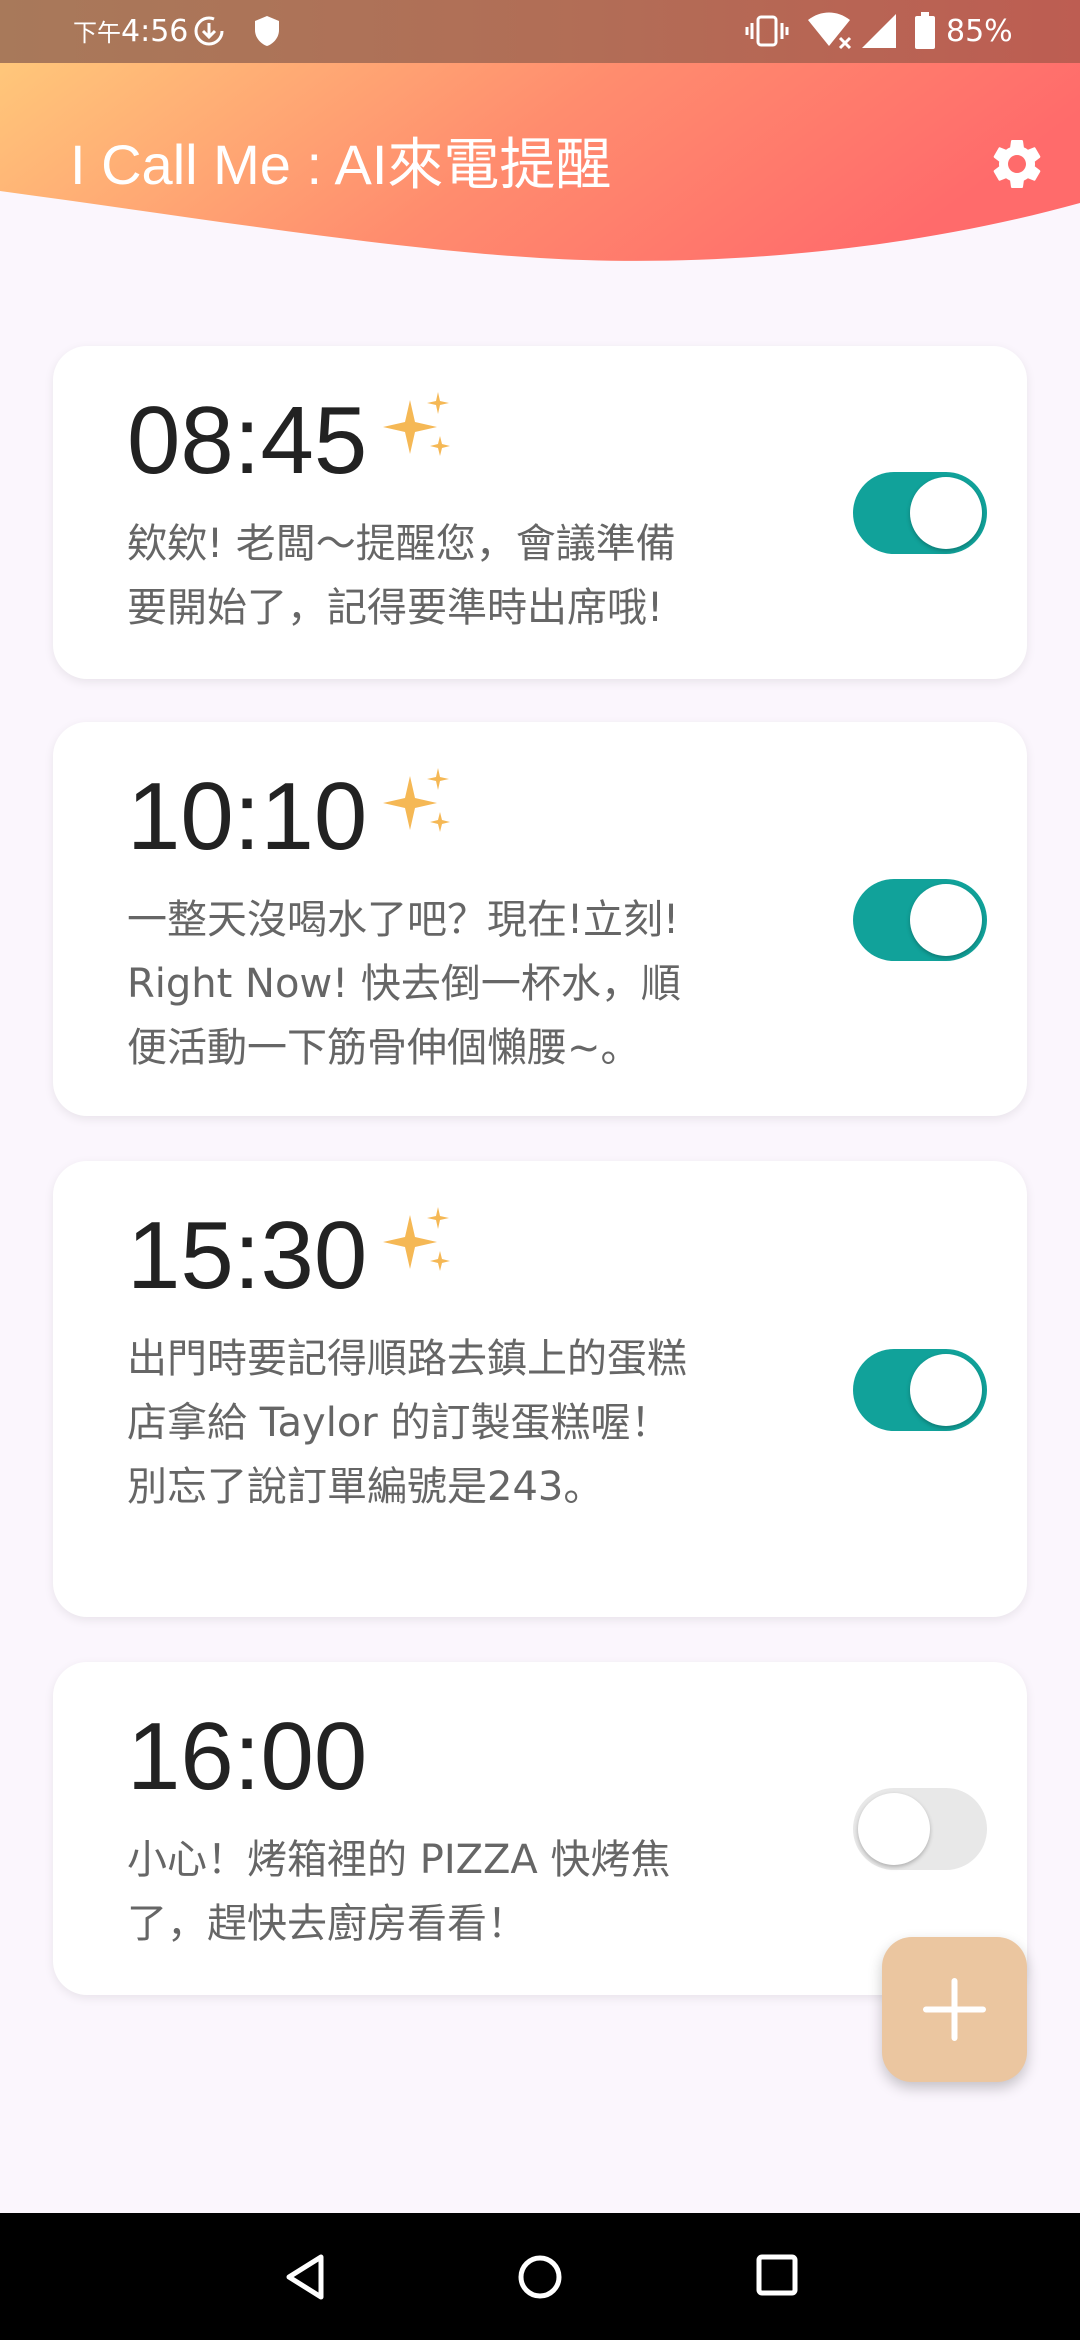 The height and width of the screenshot is (2340, 1080). What do you see at coordinates (155, 31) in the screenshot?
I see `status-clock: 4:56` at bounding box center [155, 31].